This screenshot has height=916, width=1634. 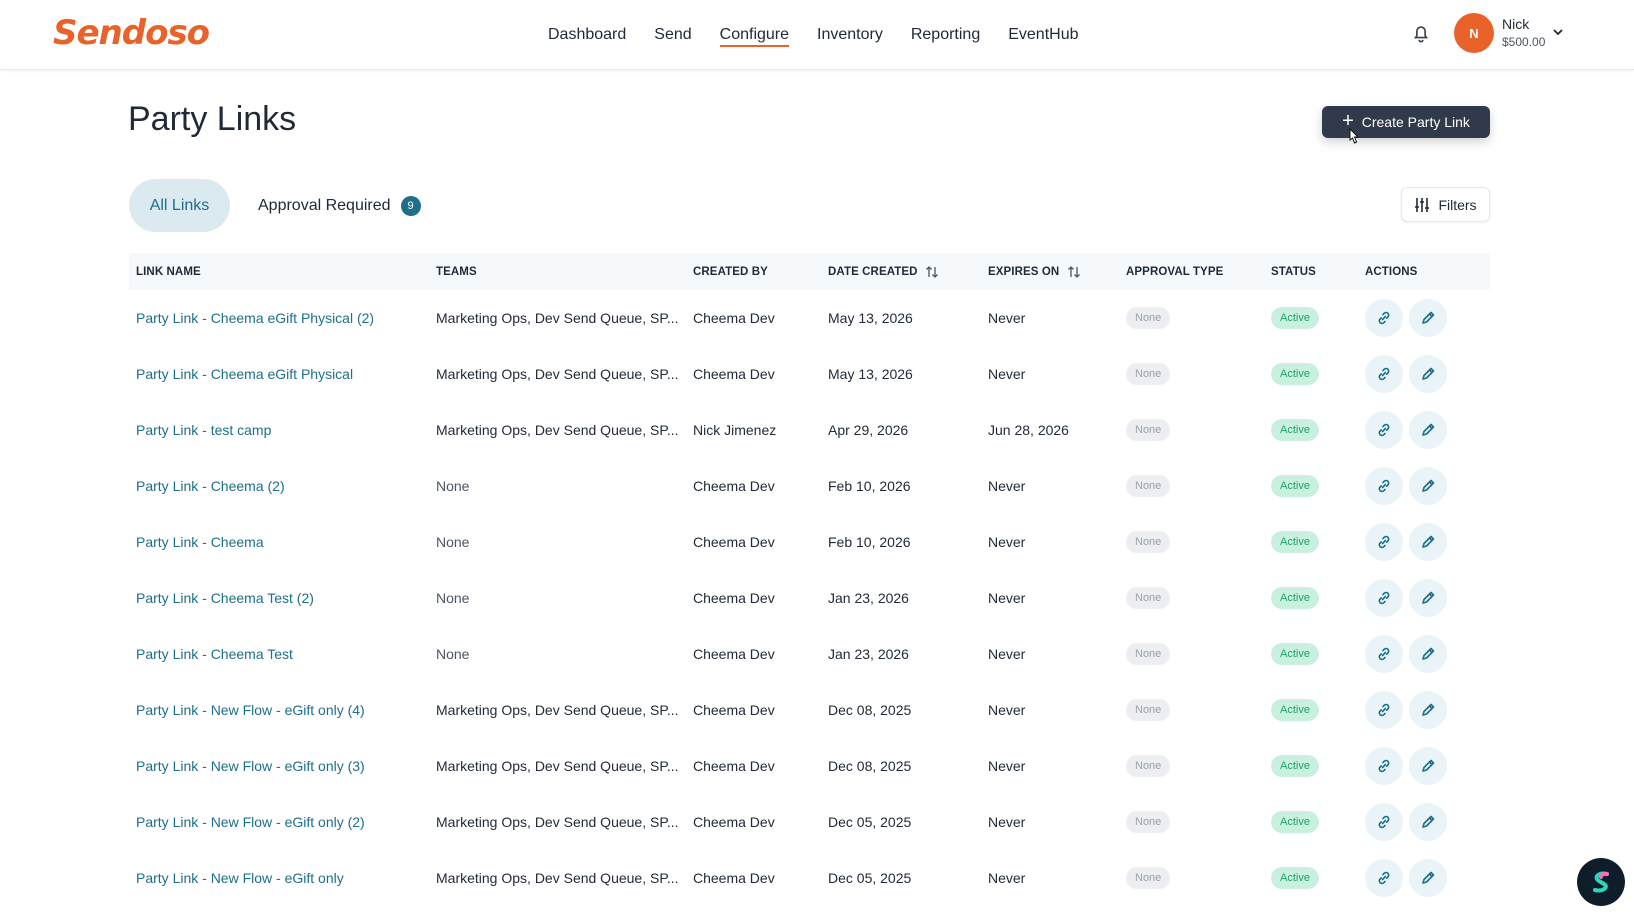 I want to click on link-name-cell: Party Link - Cheema, so click(x=279, y=542).